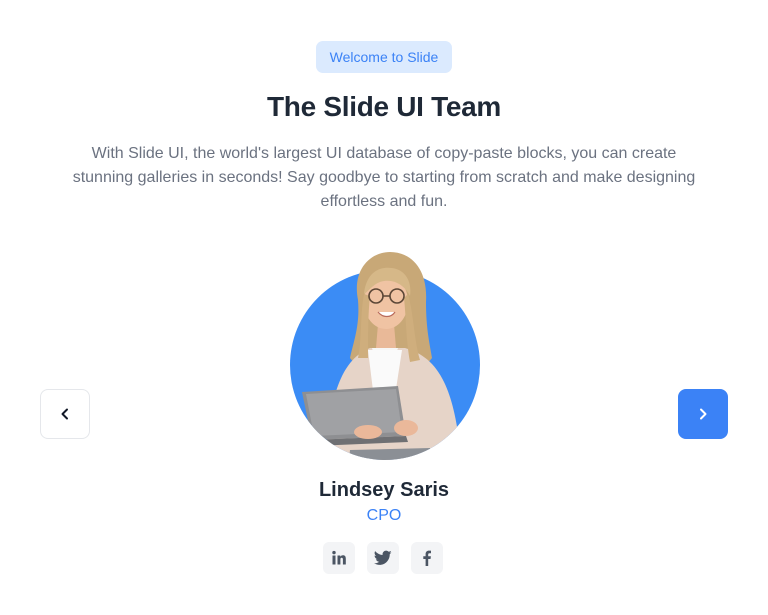  I want to click on linkedin-icon, so click(339, 557).